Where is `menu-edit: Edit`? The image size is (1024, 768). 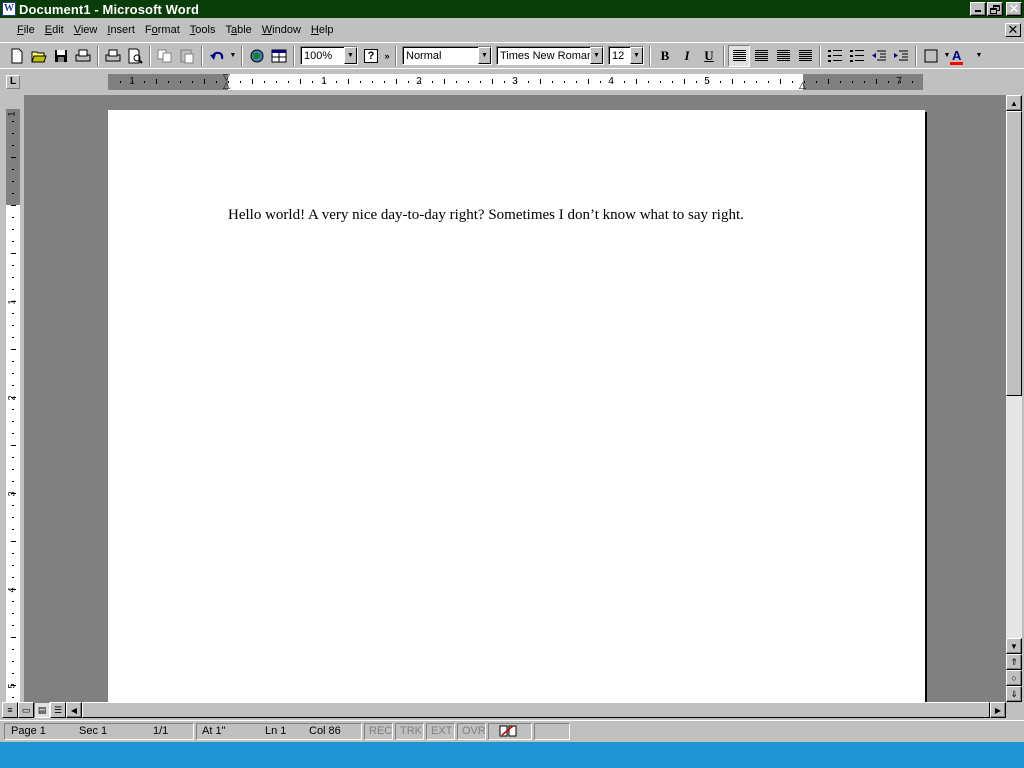
menu-edit: Edit is located at coordinates (54, 30).